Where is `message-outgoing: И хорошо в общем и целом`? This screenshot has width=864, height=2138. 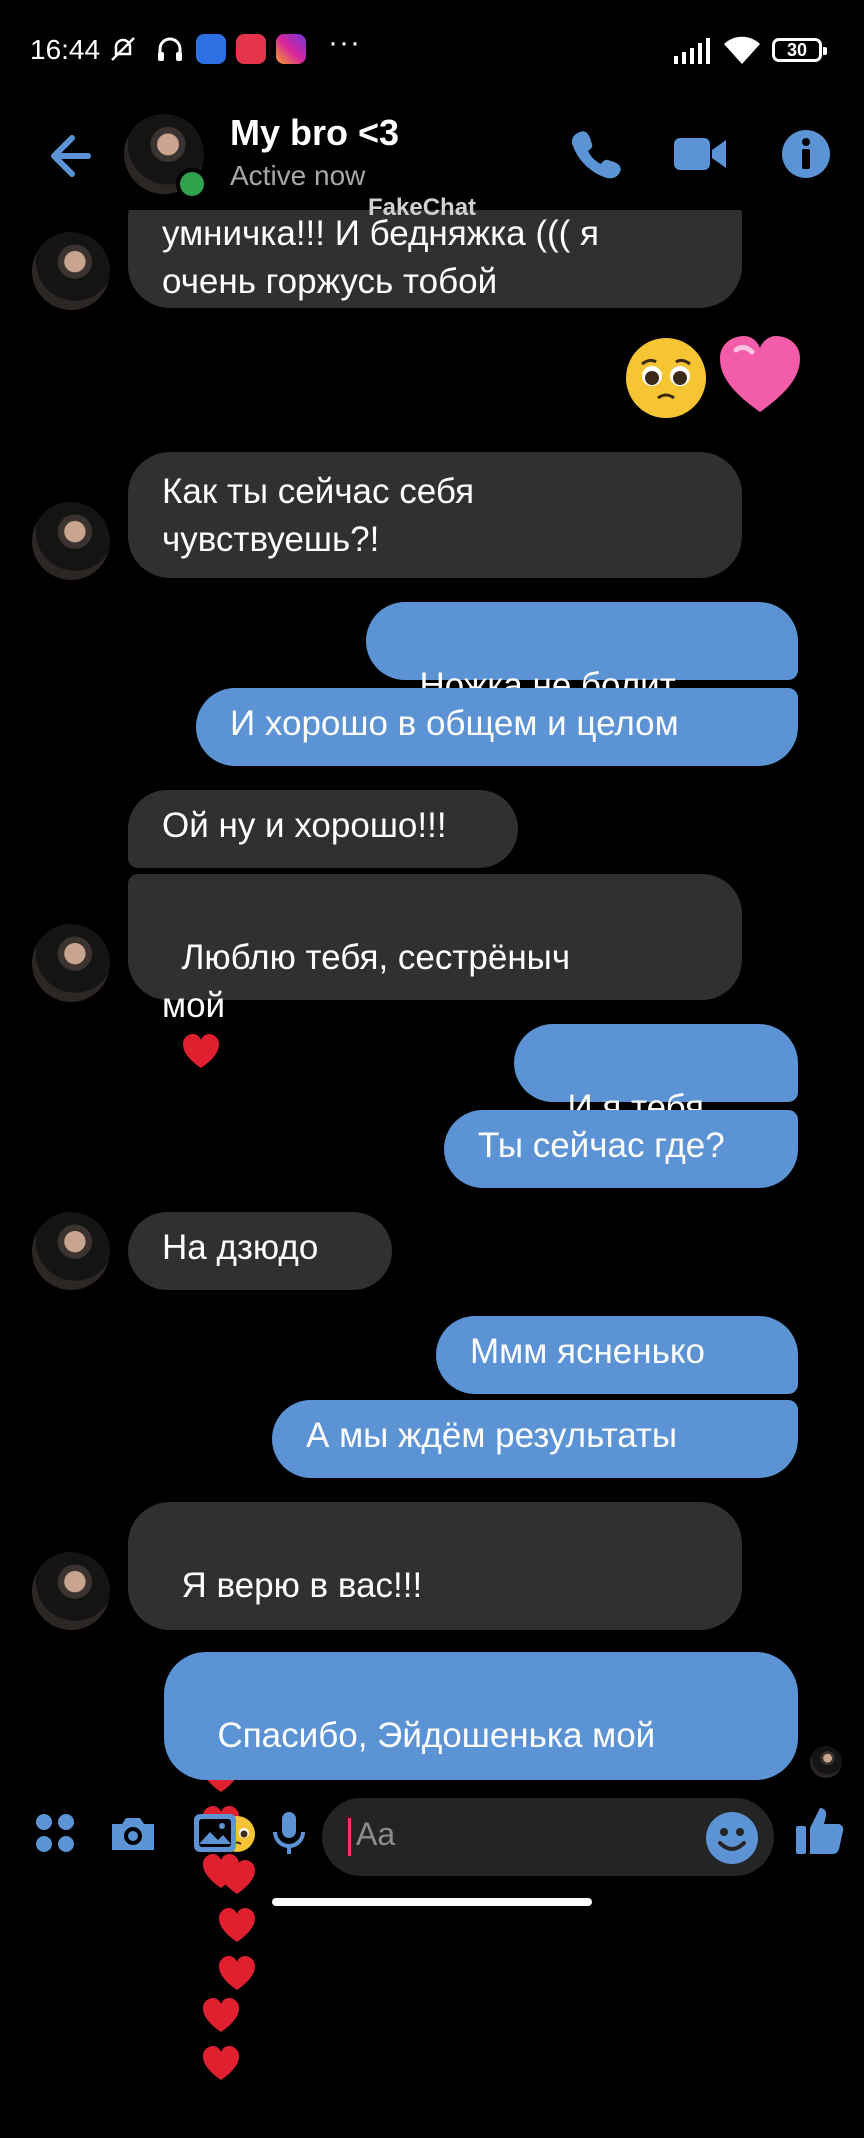 message-outgoing: И хорошо в общем и целом is located at coordinates (497, 727).